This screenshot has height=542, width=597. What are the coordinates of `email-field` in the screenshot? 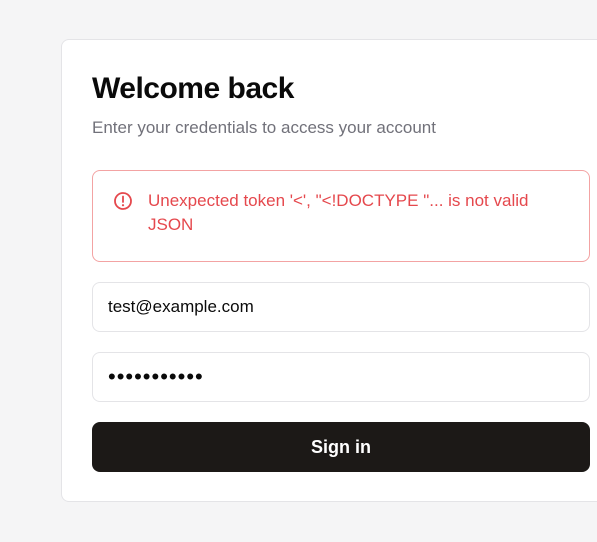 It's located at (341, 307).